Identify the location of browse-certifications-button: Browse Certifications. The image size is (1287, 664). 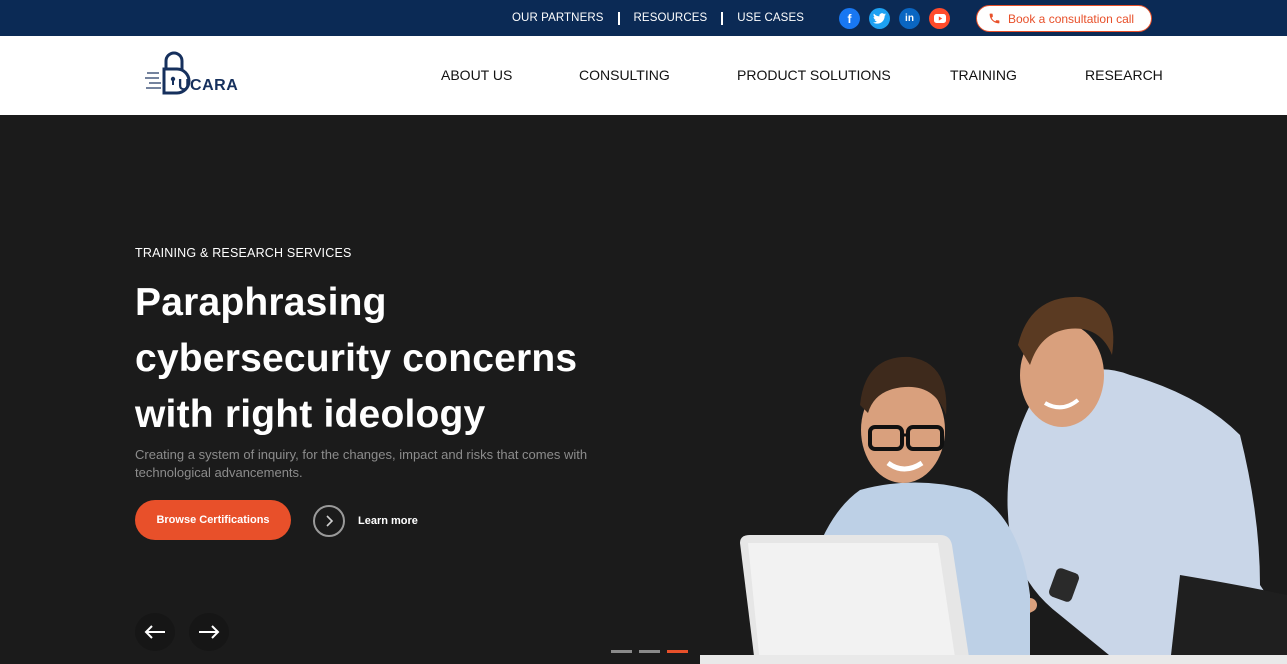
(213, 520).